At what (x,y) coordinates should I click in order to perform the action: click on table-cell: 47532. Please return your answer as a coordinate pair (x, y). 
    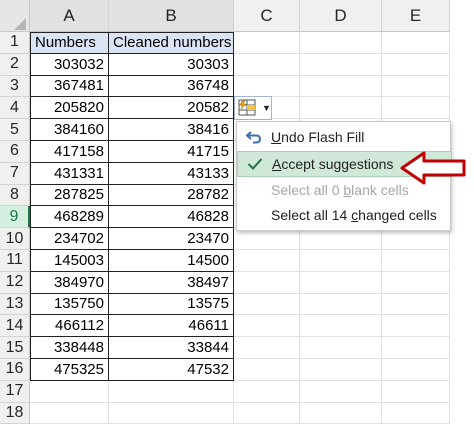
    Looking at the image, I should click on (171, 370).